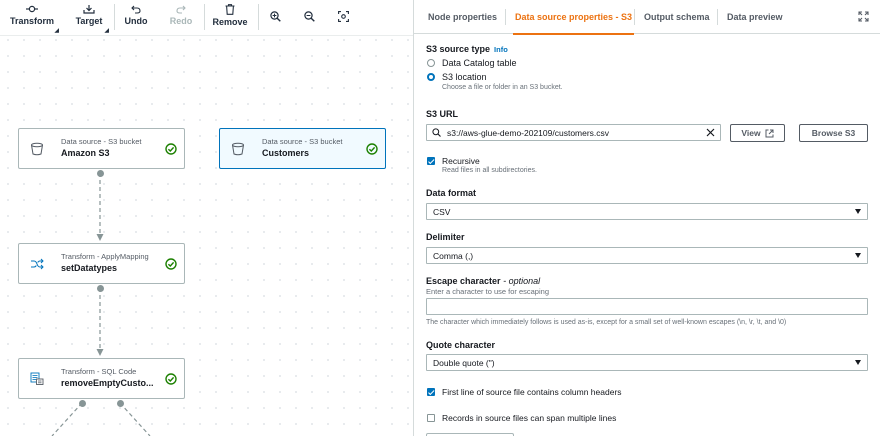 The height and width of the screenshot is (436, 880). I want to click on escape-character-input, so click(647, 306).